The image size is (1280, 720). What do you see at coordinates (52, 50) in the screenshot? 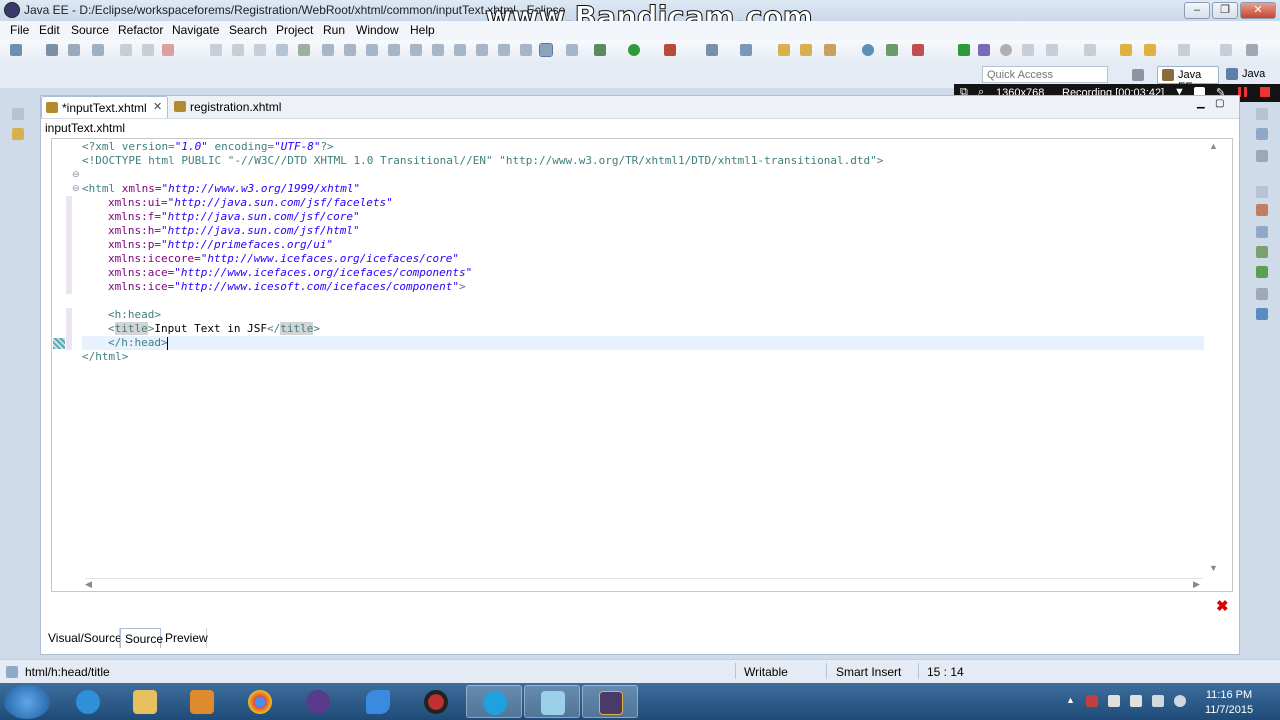
I see `save-icon` at bounding box center [52, 50].